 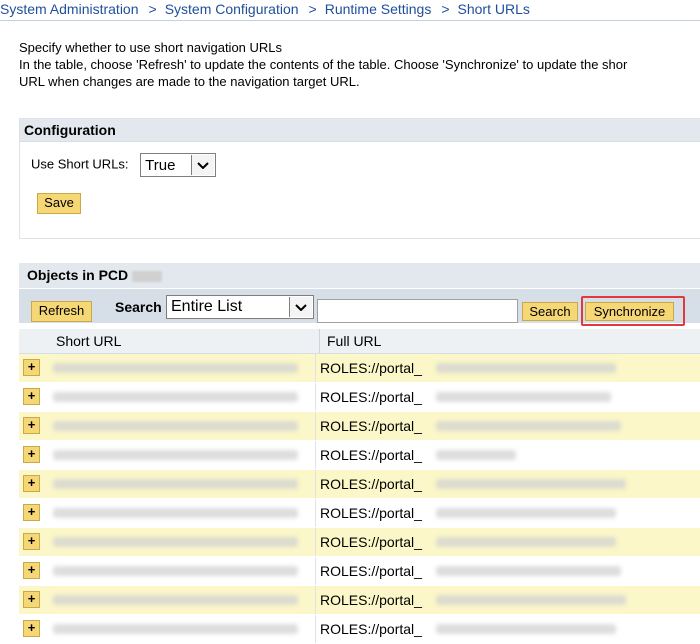 What do you see at coordinates (633, 311) in the screenshot?
I see `synchronize-highlight` at bounding box center [633, 311].